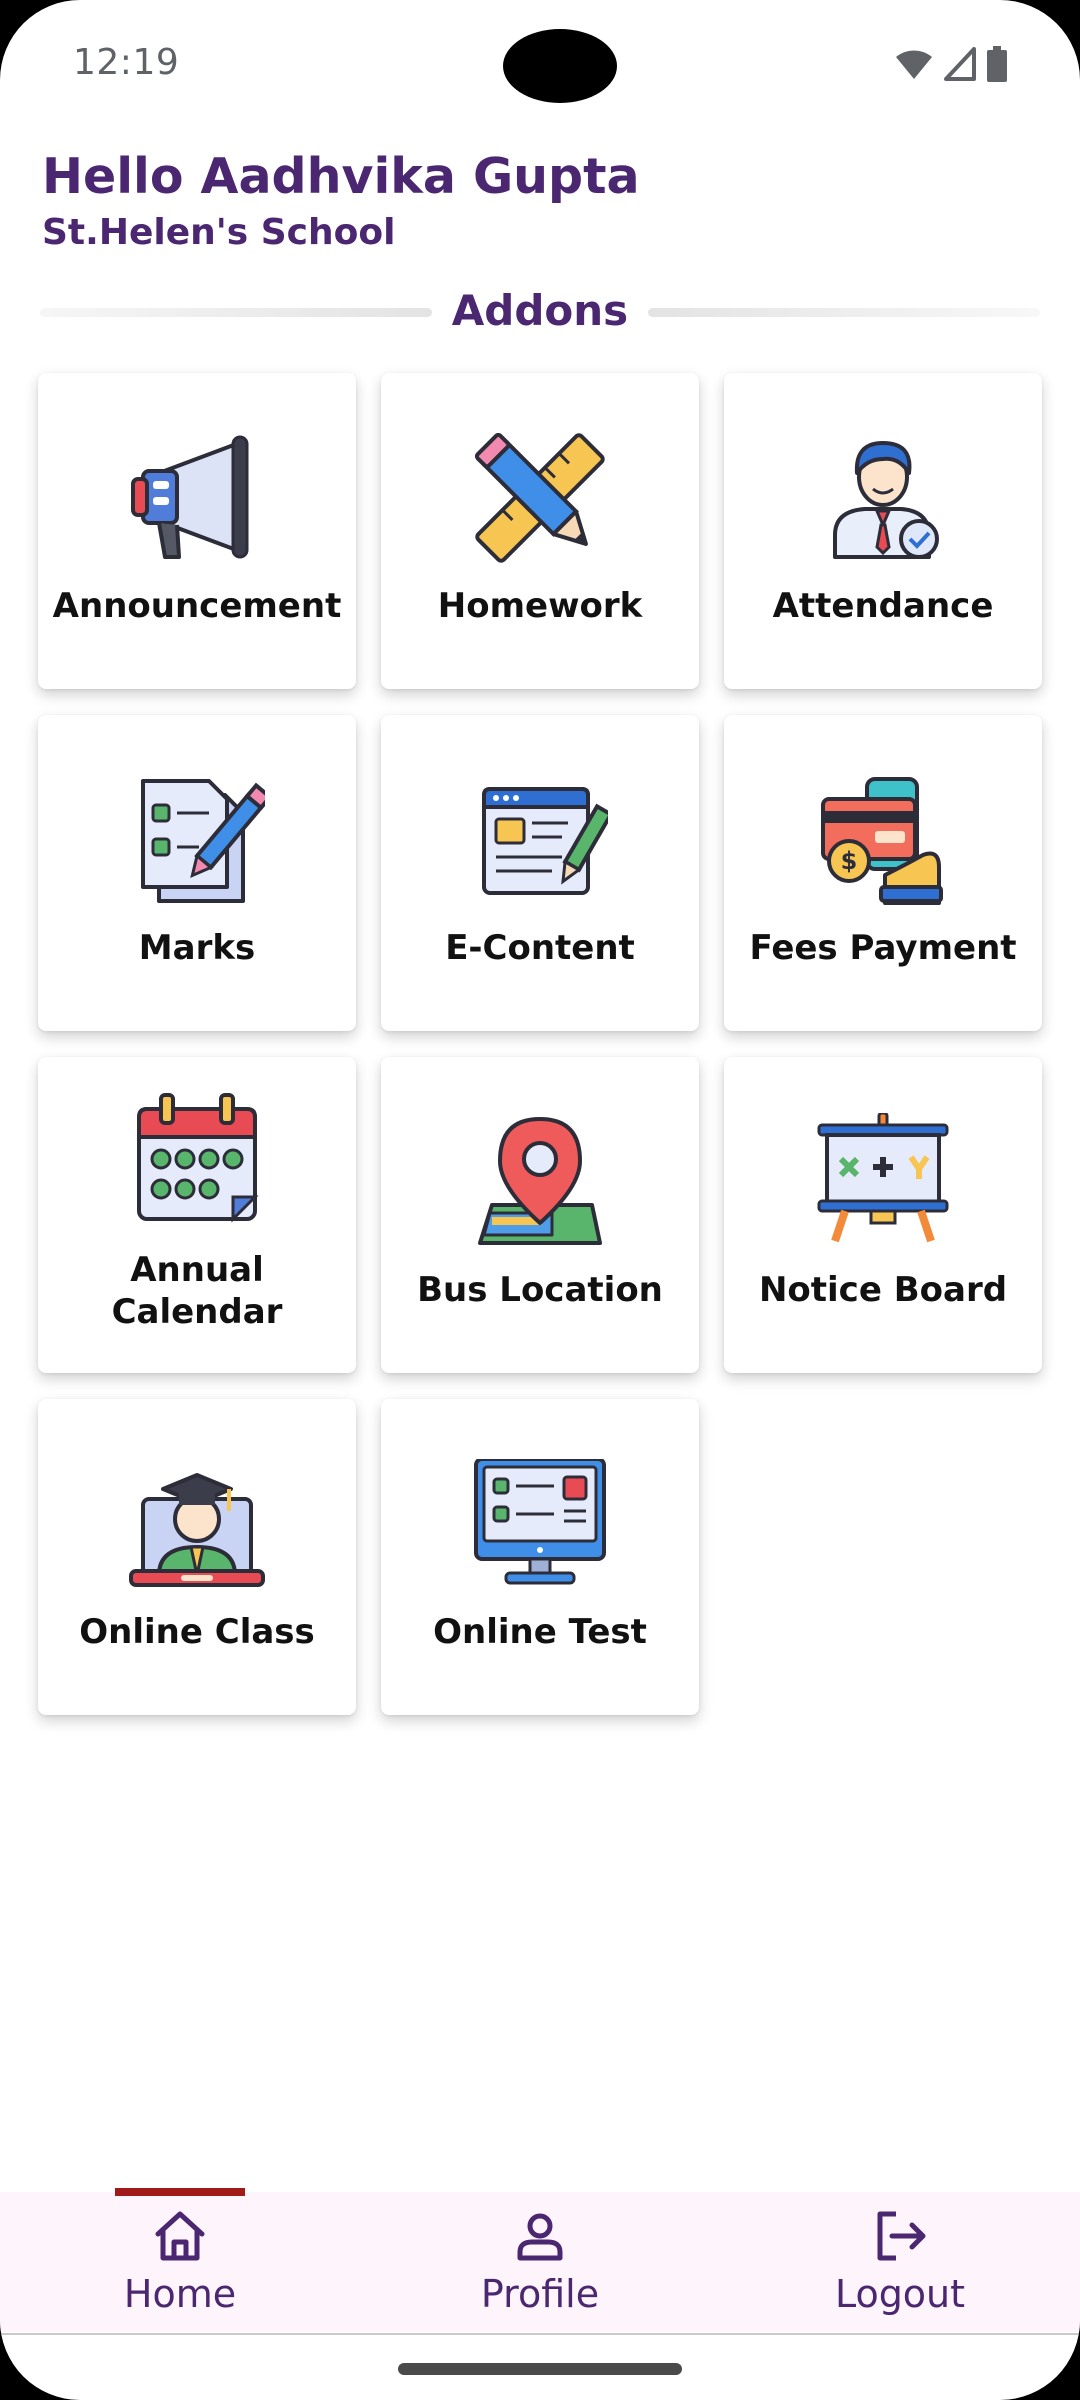  I want to click on tile-label: Attendance, so click(883, 606).